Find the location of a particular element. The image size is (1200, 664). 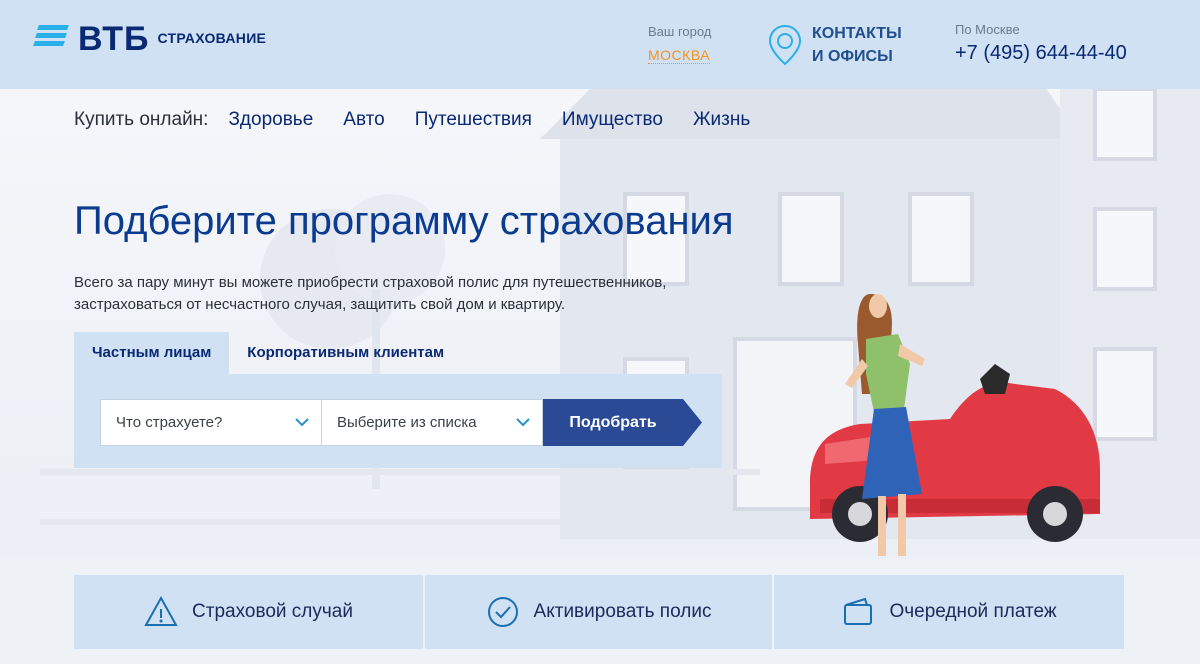

nav-label: Купить онлайн: is located at coordinates (141, 119).